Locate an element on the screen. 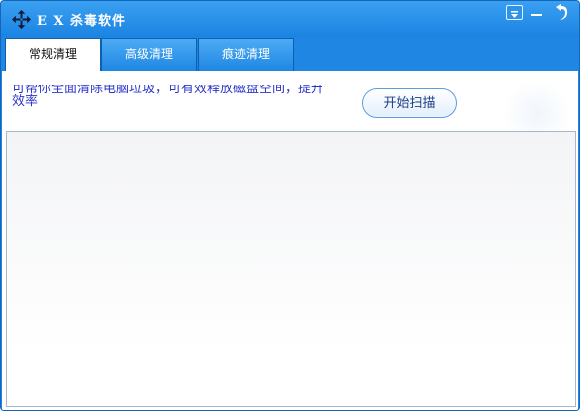  start-scan-button: 开始扫描 is located at coordinates (409, 103).